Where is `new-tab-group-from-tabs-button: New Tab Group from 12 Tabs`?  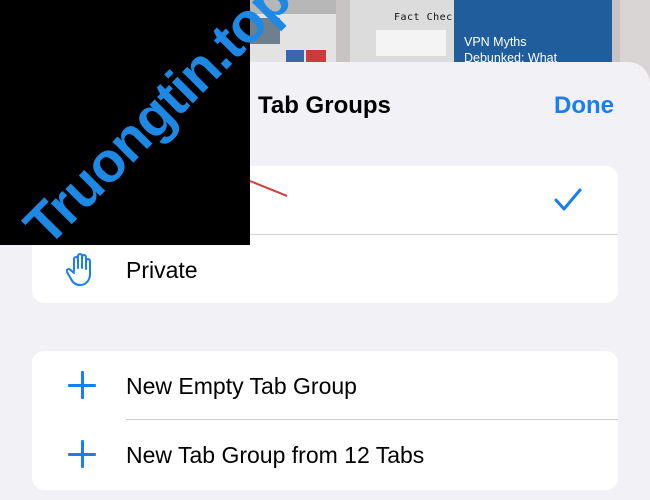 new-tab-group-from-tabs-button: New Tab Group from 12 Tabs is located at coordinates (325, 454).